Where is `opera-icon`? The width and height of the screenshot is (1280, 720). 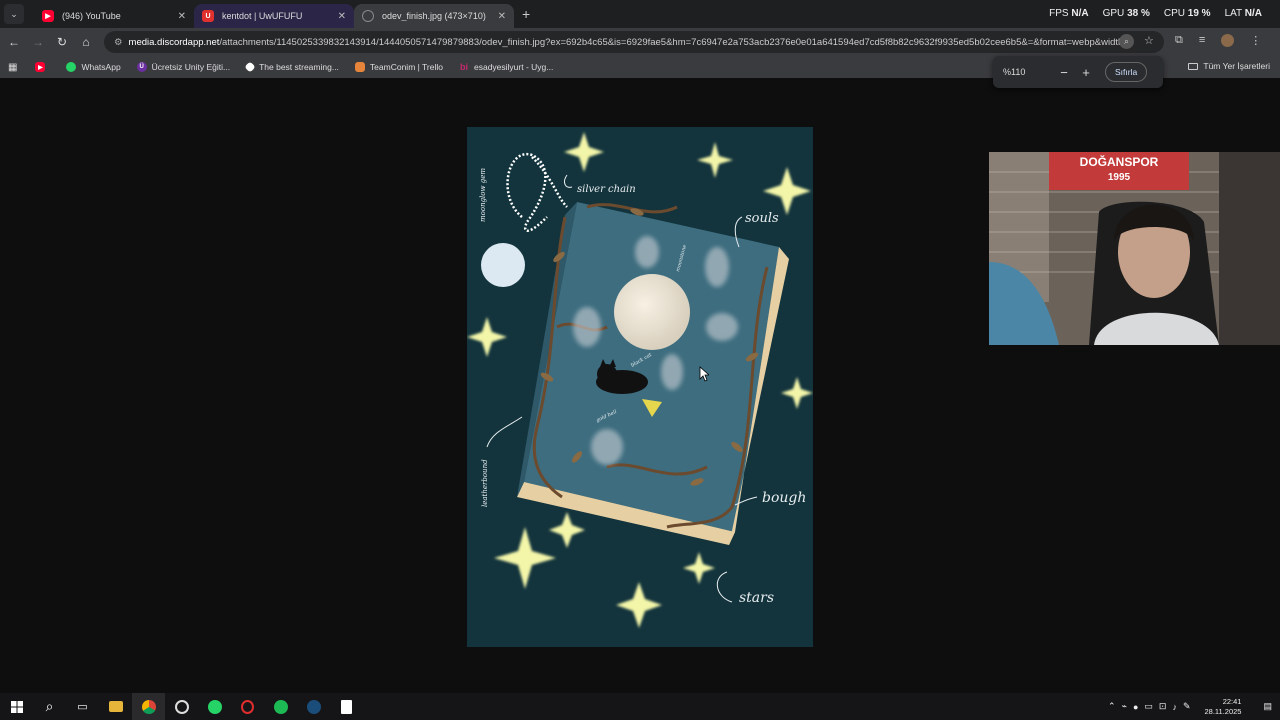
opera-icon is located at coordinates (247, 706).